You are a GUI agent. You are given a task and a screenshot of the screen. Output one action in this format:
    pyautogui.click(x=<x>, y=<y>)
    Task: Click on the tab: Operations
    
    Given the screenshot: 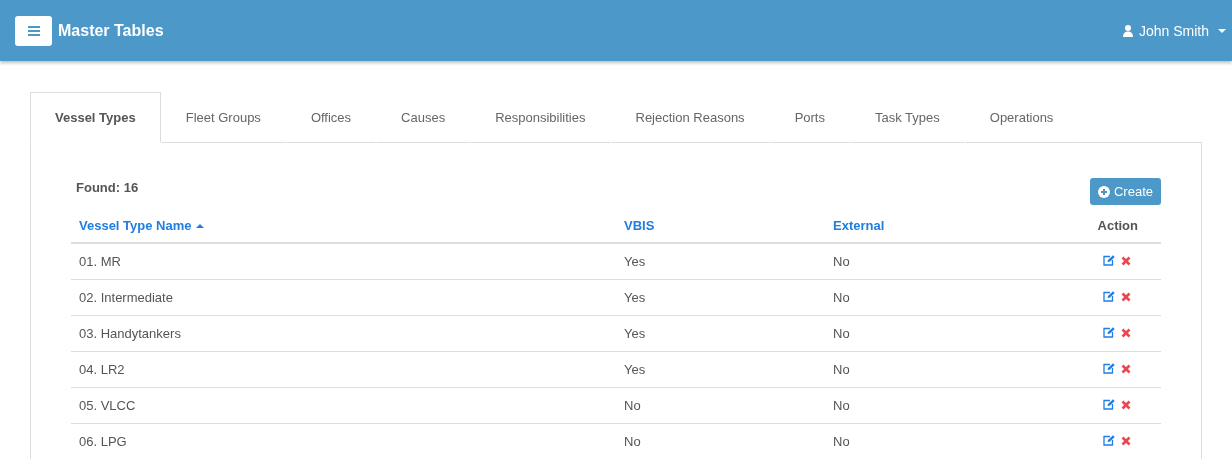 What is the action you would take?
    pyautogui.click(x=1021, y=117)
    